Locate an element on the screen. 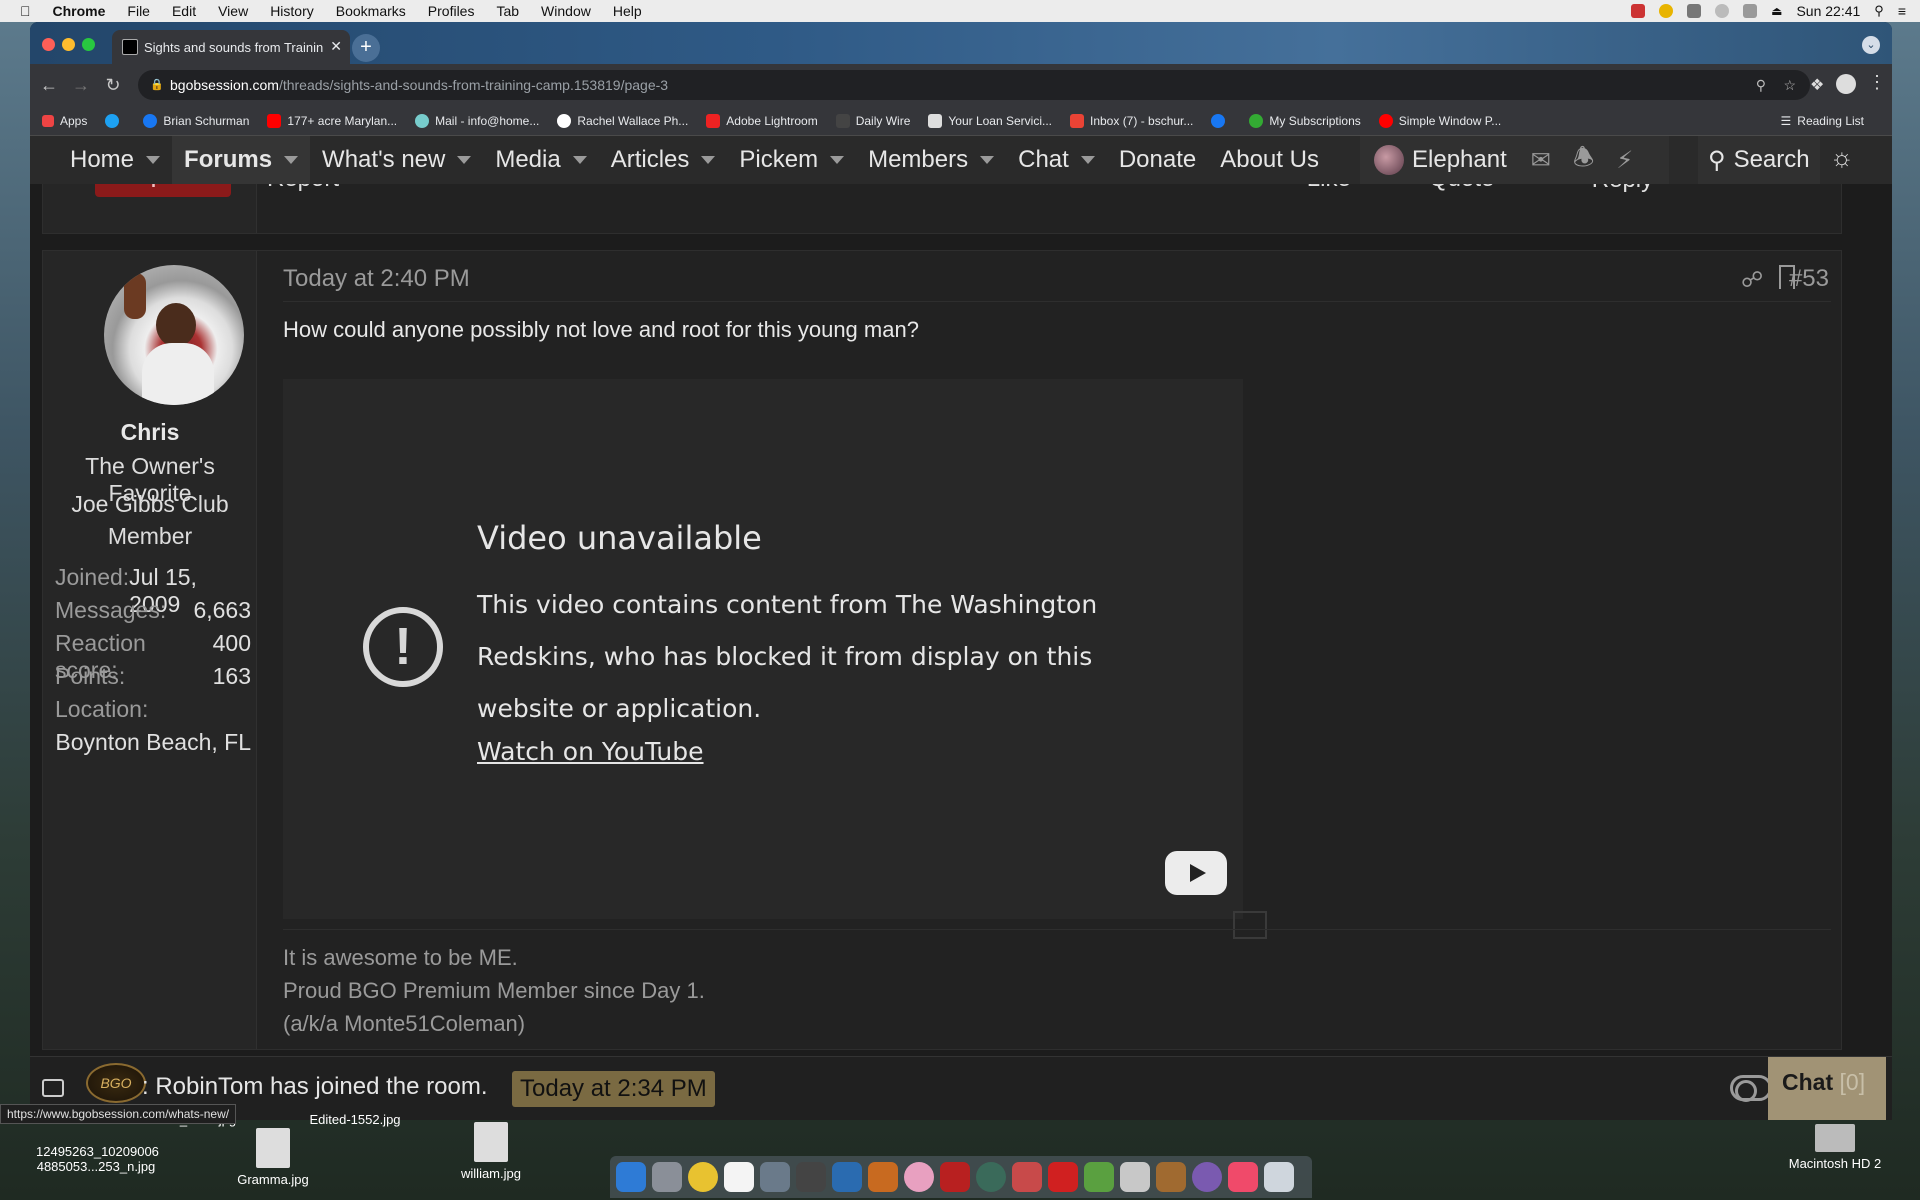 The width and height of the screenshot is (1920, 1200). launchpad-icon is located at coordinates (667, 1177).